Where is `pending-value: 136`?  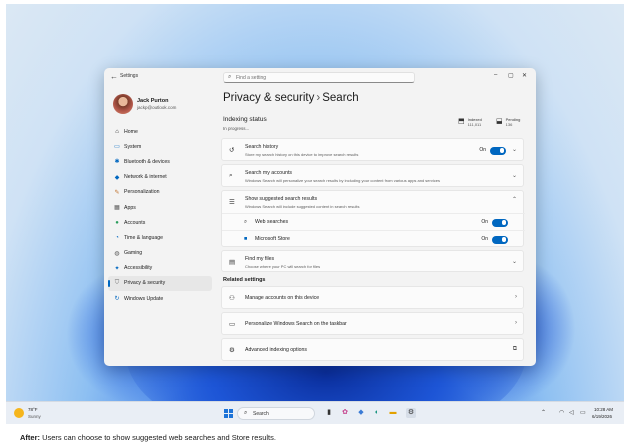
pending-value: 136 is located at coordinates (509, 124).